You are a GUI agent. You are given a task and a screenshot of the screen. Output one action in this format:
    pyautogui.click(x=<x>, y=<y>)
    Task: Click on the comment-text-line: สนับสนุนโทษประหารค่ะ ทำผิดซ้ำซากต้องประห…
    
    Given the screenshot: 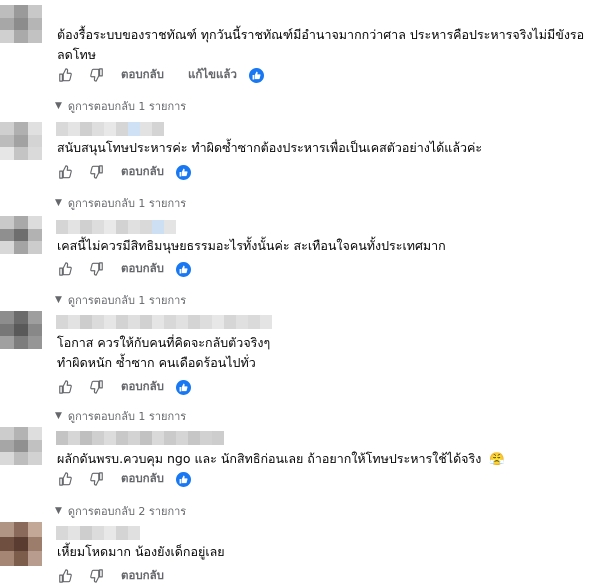 What is the action you would take?
    pyautogui.click(x=270, y=147)
    